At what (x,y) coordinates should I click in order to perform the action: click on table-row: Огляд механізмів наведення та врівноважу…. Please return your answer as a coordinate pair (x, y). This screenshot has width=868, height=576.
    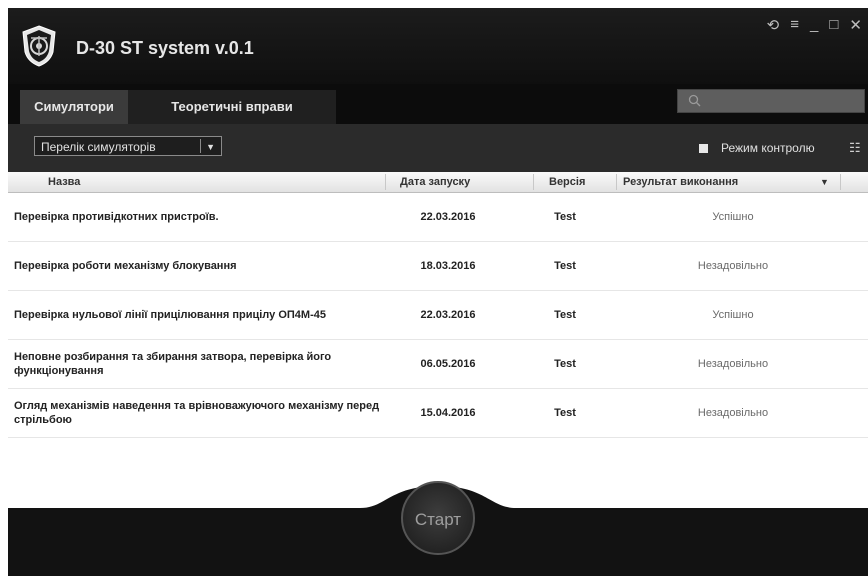
    Looking at the image, I should click on (438, 413).